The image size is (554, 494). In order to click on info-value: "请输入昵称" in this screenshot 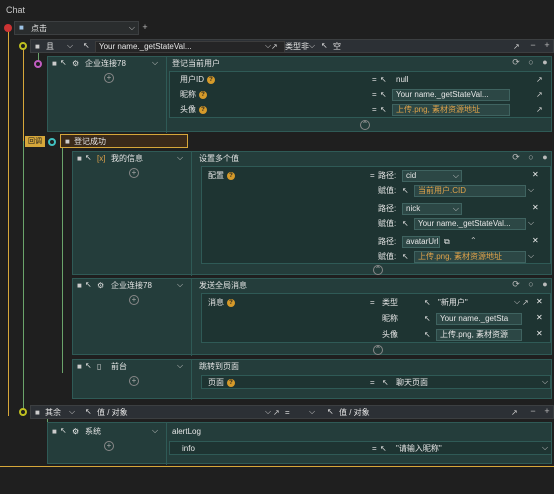, I will do `click(419, 449)`.